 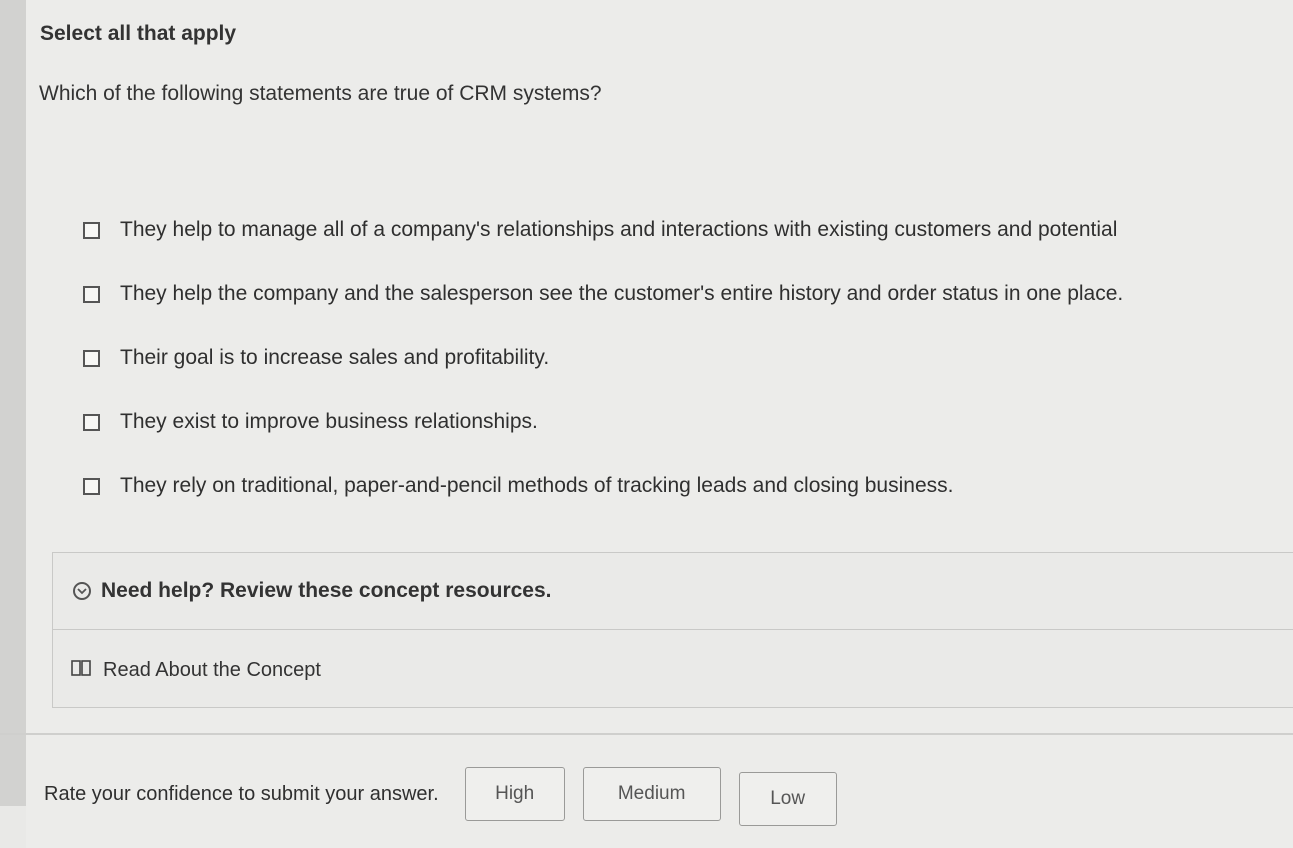 I want to click on read-about-concept-label: Read About the Concept, so click(x=212, y=670).